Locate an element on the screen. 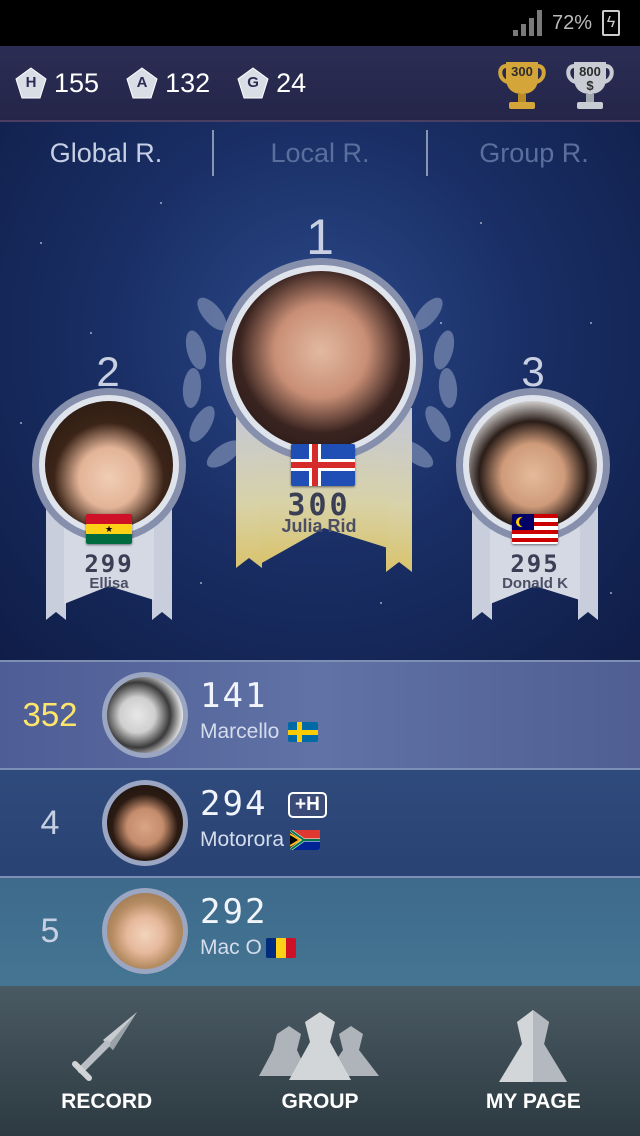  person-icon is located at coordinates (533, 1046).